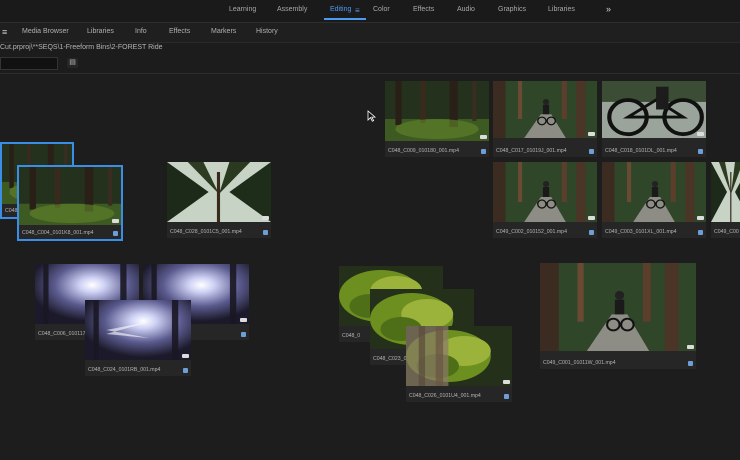 The image size is (740, 460). What do you see at coordinates (72, 63) in the screenshot?
I see `new-bin-icon: ▤` at bounding box center [72, 63].